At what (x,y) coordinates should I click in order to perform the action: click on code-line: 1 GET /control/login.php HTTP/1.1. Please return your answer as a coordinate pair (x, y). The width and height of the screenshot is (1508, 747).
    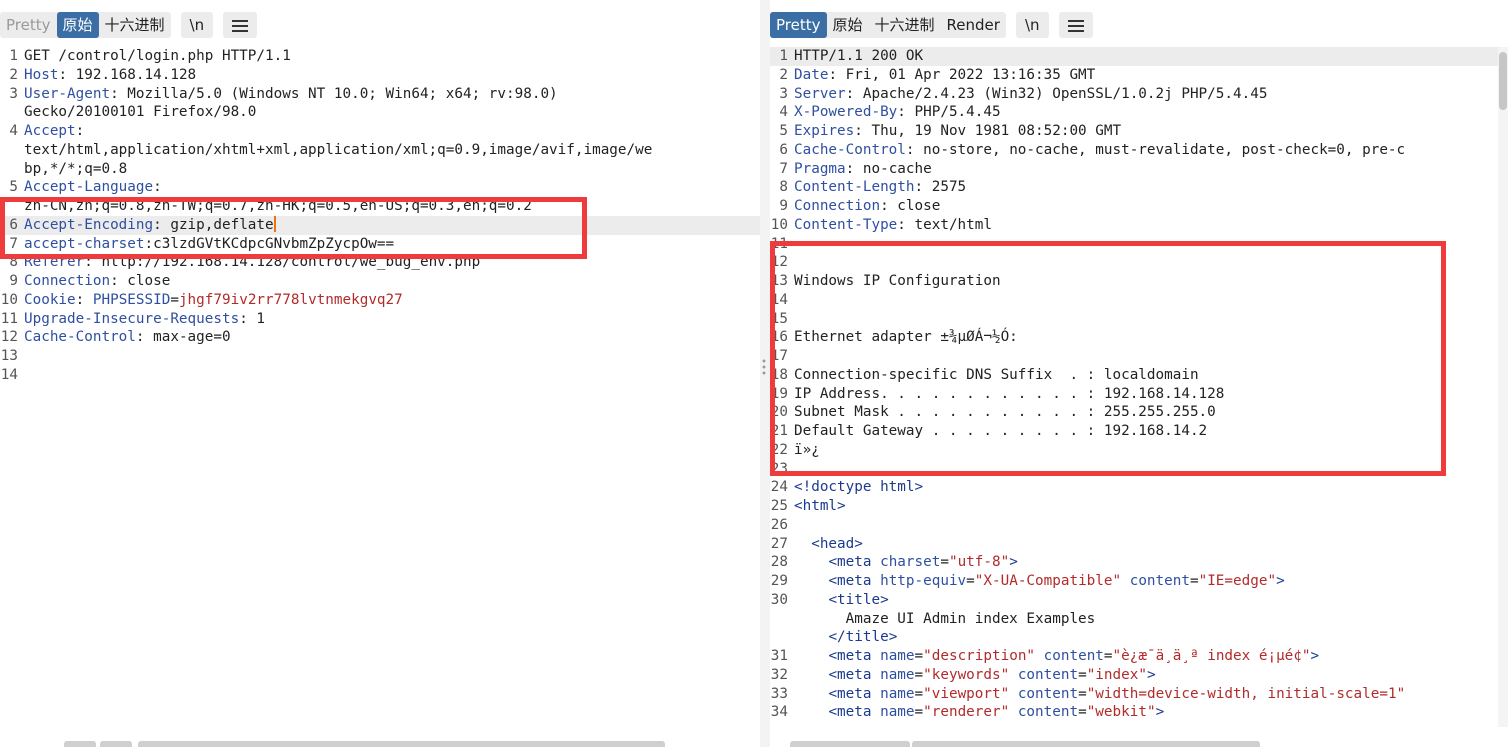
    Looking at the image, I should click on (380, 56).